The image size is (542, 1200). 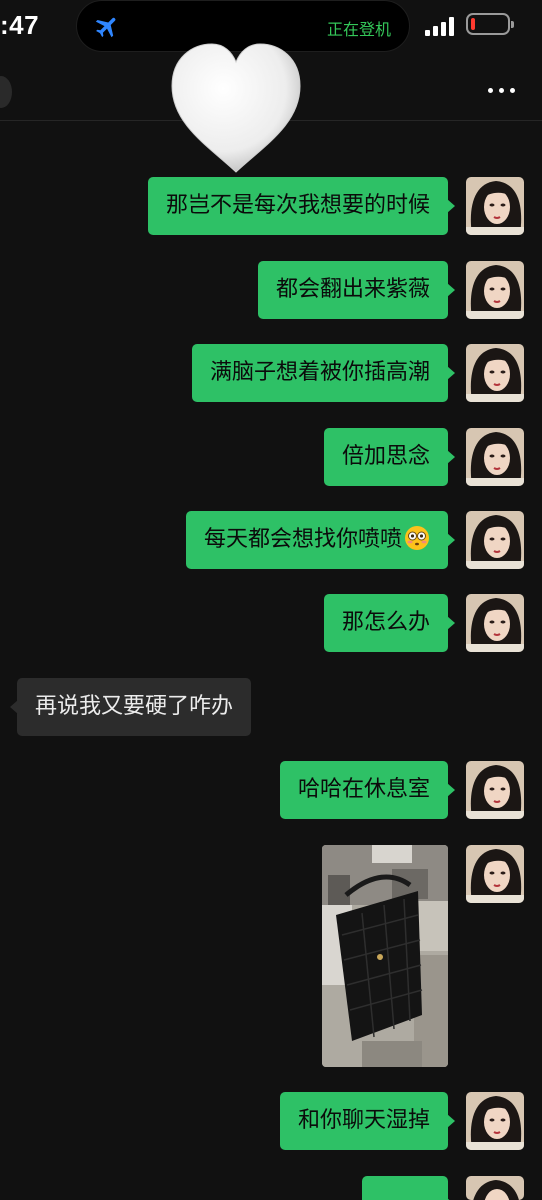 I want to click on message-bubble-incoming: 再说我又要硬了咋办, so click(x=130, y=707).